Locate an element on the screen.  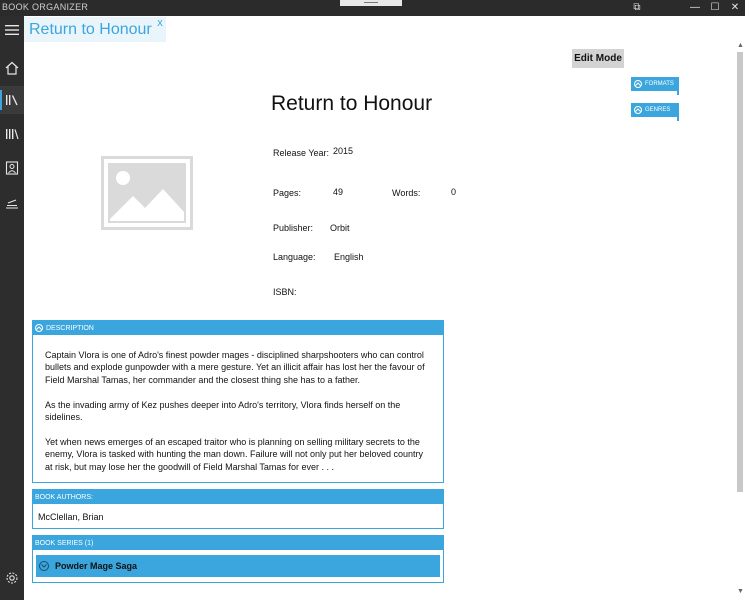
library-alt-icon is located at coordinates (12, 134).